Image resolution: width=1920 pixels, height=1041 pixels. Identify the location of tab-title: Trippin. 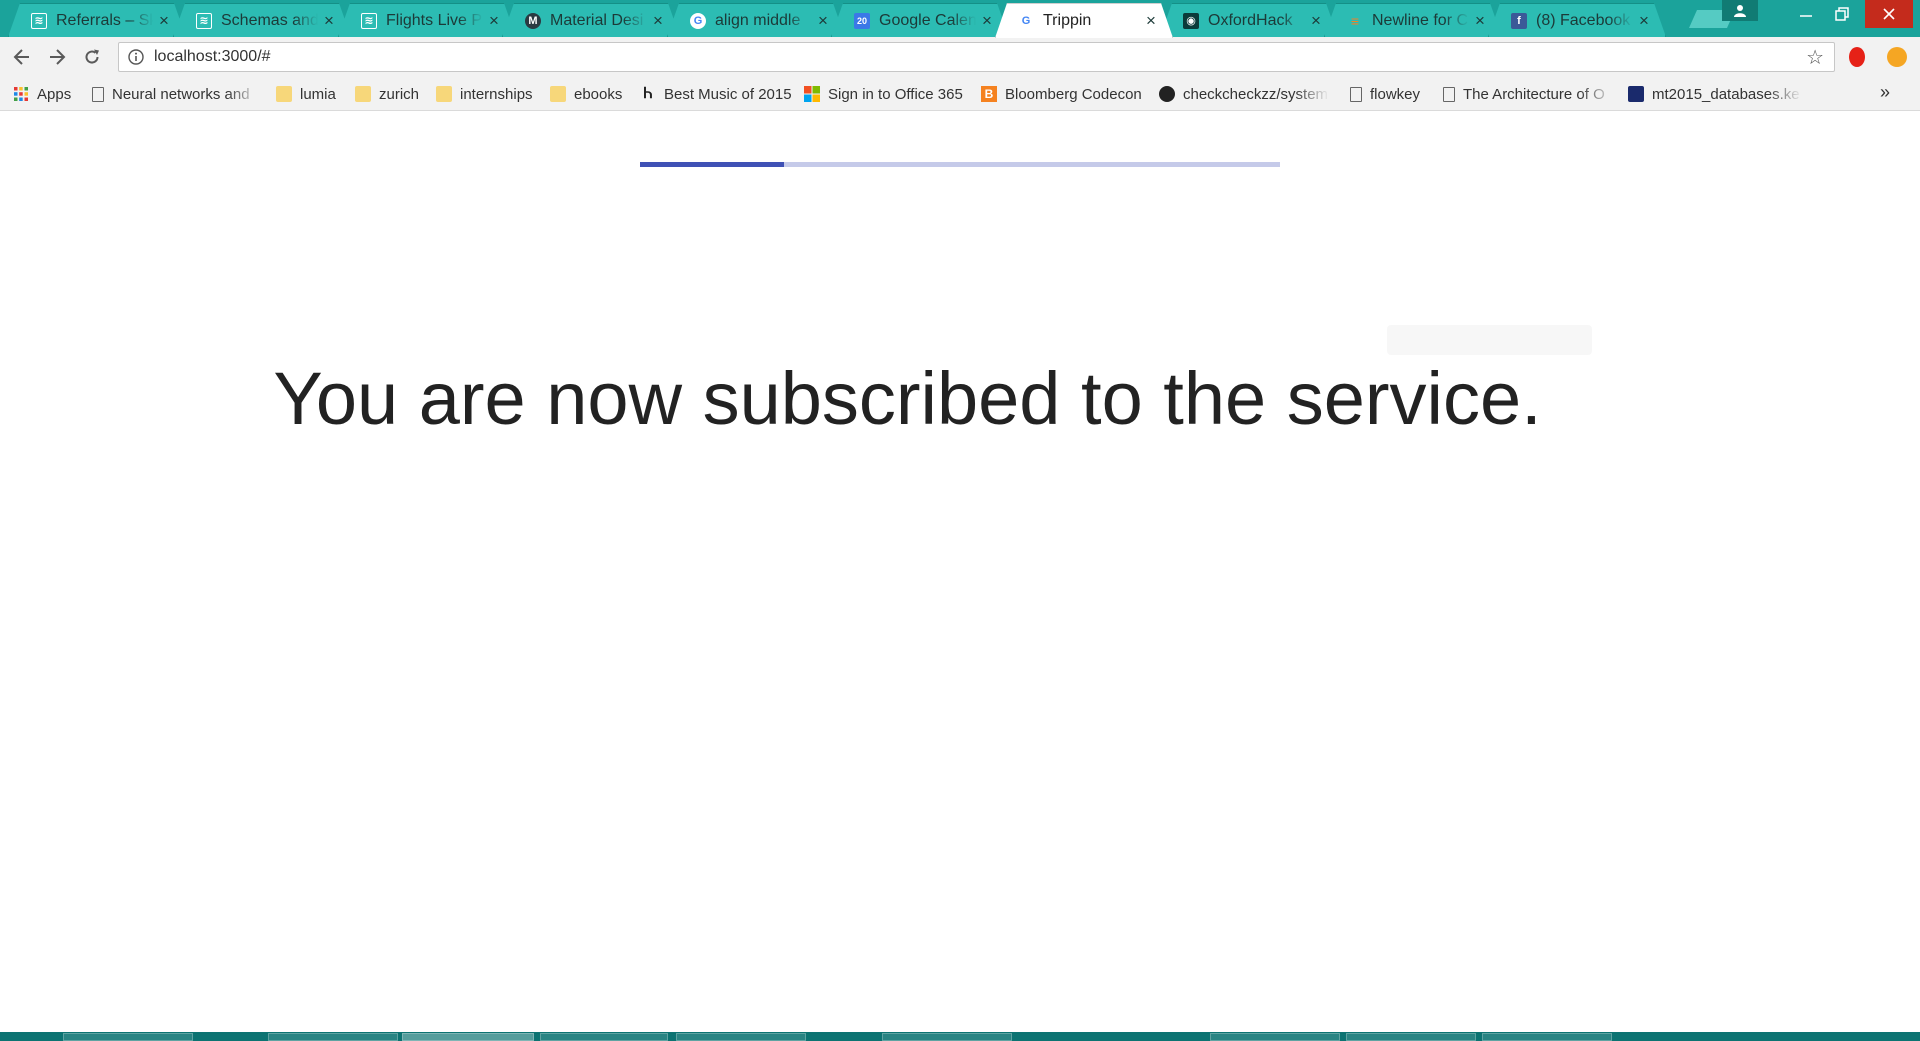
(1067, 20).